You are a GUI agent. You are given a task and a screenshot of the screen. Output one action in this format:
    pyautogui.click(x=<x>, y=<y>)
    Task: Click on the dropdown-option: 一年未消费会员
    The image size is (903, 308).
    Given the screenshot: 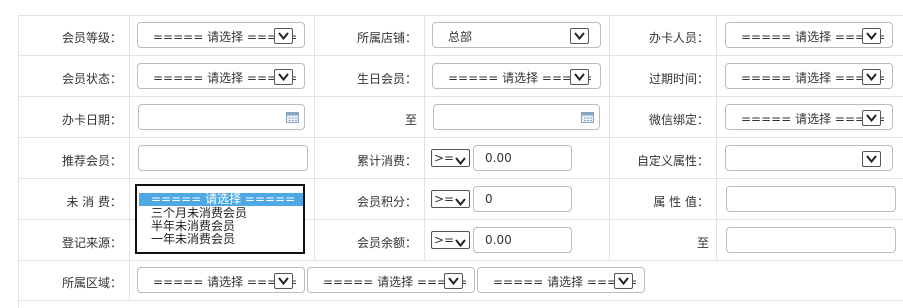 What is the action you would take?
    pyautogui.click(x=221, y=239)
    